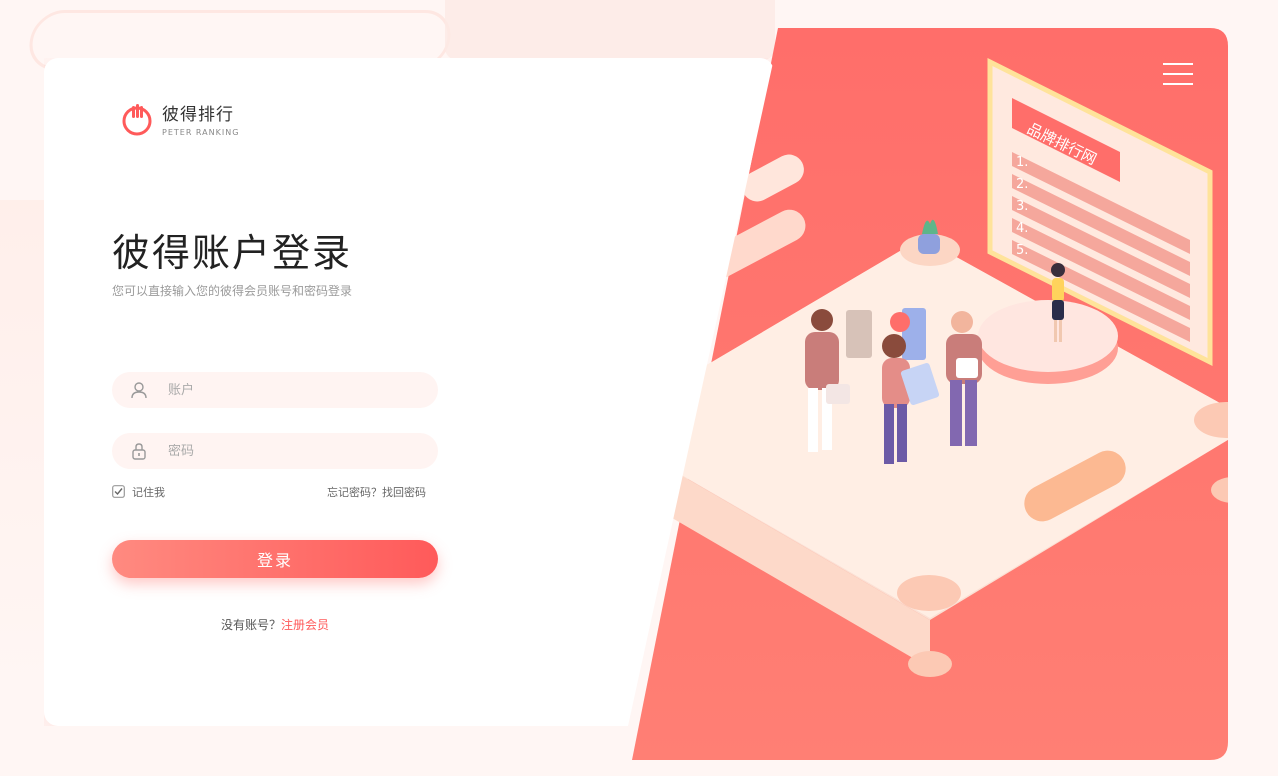 Image resolution: width=1278 pixels, height=776 pixels. I want to click on login-options: 记住我 忘记密码？找回密码, so click(275, 492).